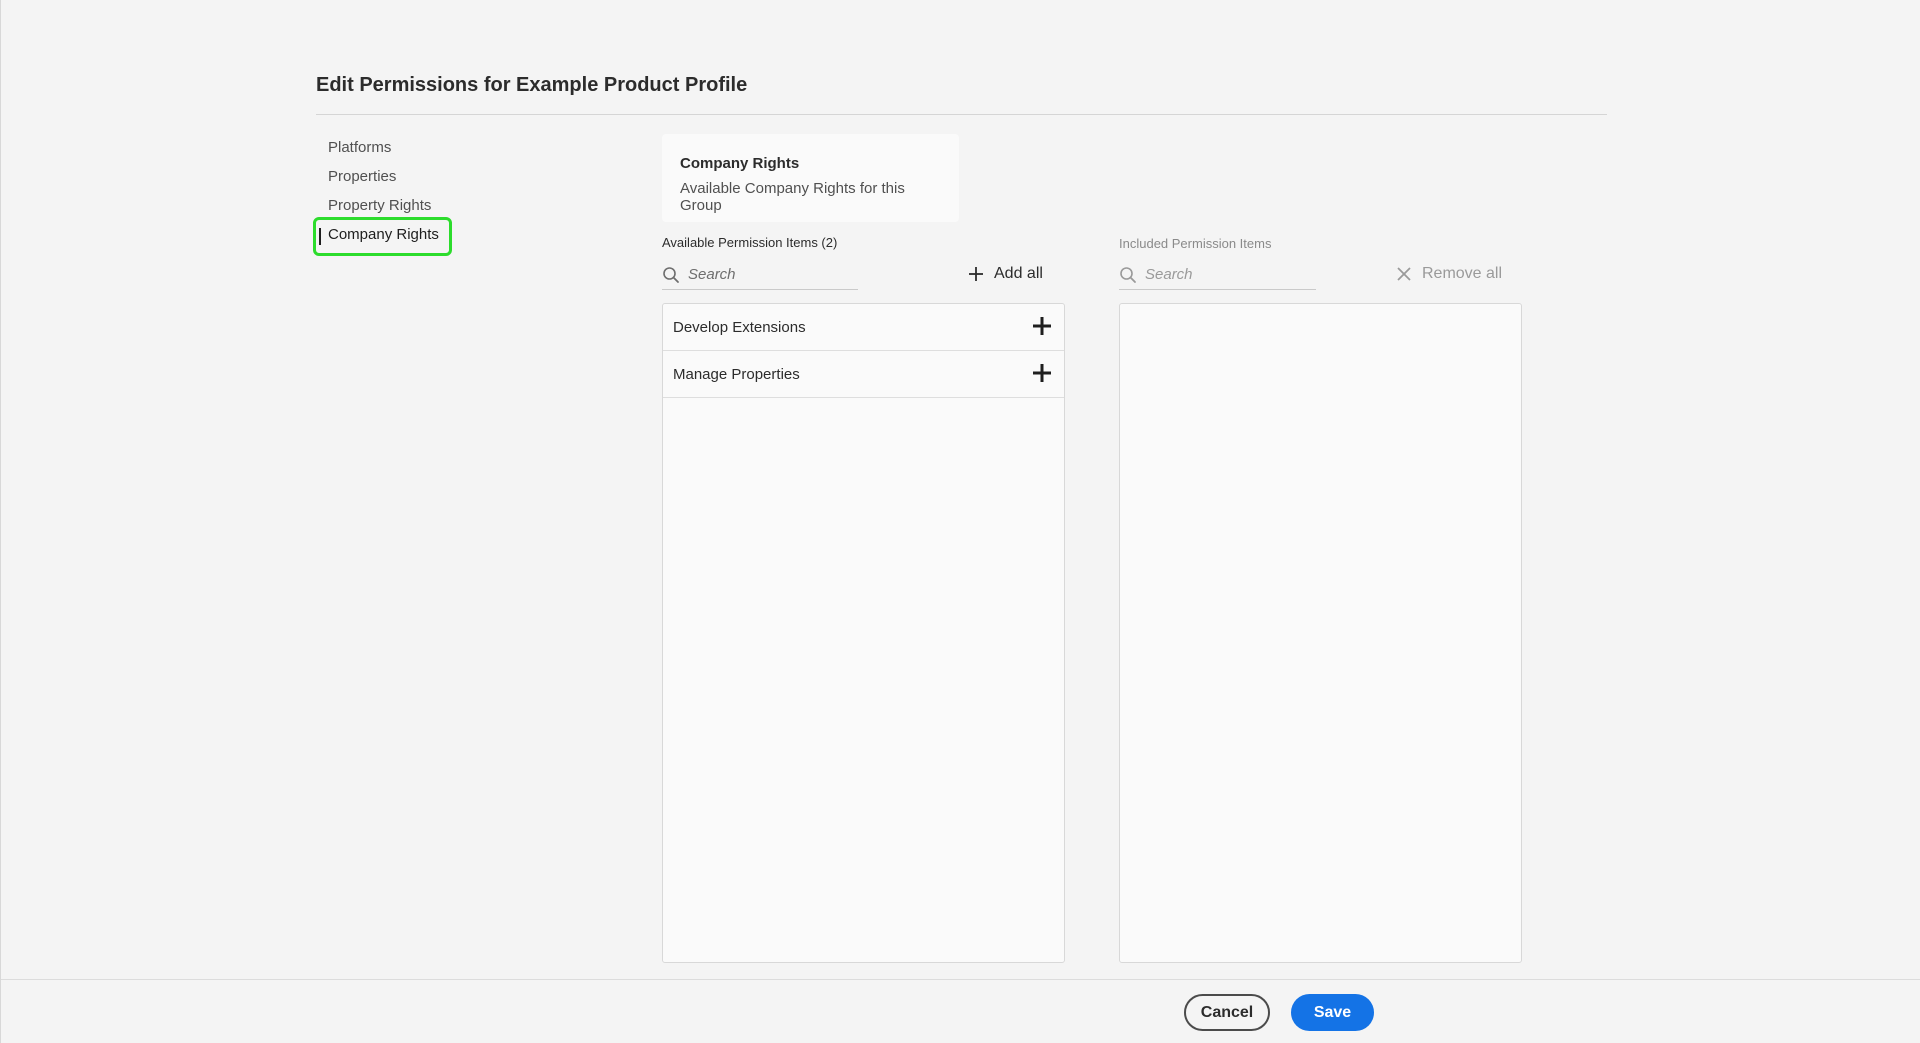  What do you see at coordinates (863, 327) in the screenshot?
I see `list-item: Develop Extensions` at bounding box center [863, 327].